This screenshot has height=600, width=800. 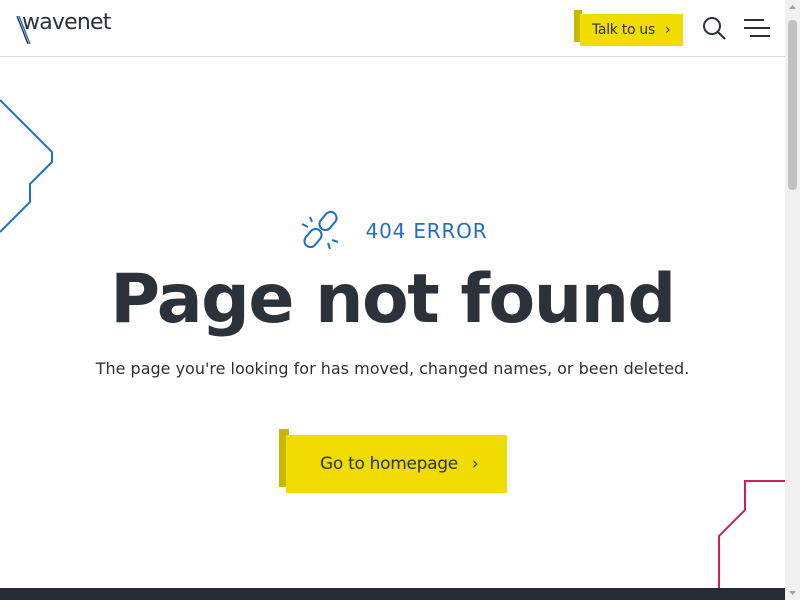 What do you see at coordinates (393, 299) in the screenshot?
I see `page-title: Page not found` at bounding box center [393, 299].